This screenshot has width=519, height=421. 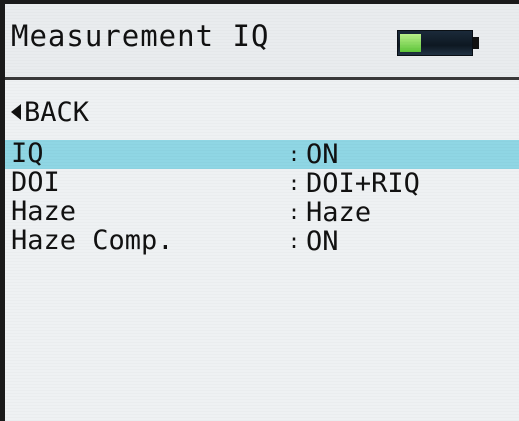 I want to click on menu-item-value: : Haze, so click(x=329, y=212).